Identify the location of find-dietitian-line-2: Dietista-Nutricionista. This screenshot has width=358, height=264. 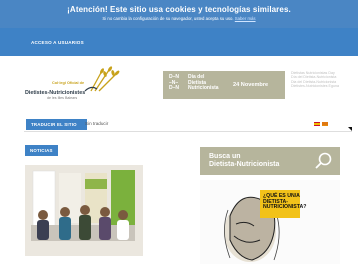
(244, 164).